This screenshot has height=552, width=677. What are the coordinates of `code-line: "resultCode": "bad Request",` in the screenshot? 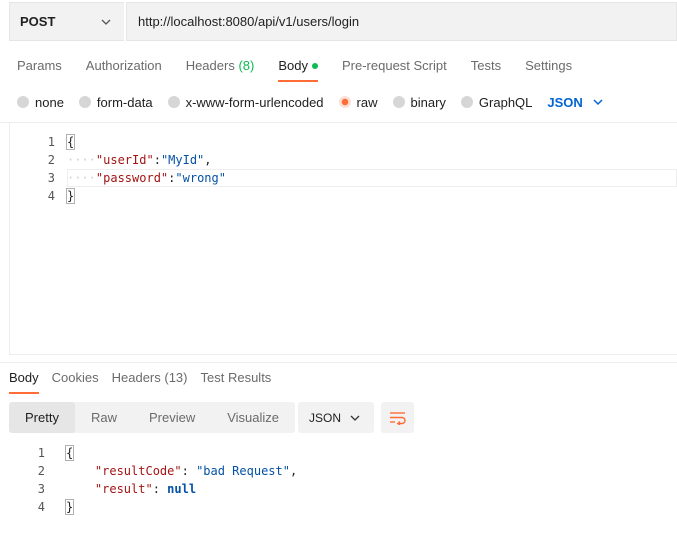 It's located at (181, 471).